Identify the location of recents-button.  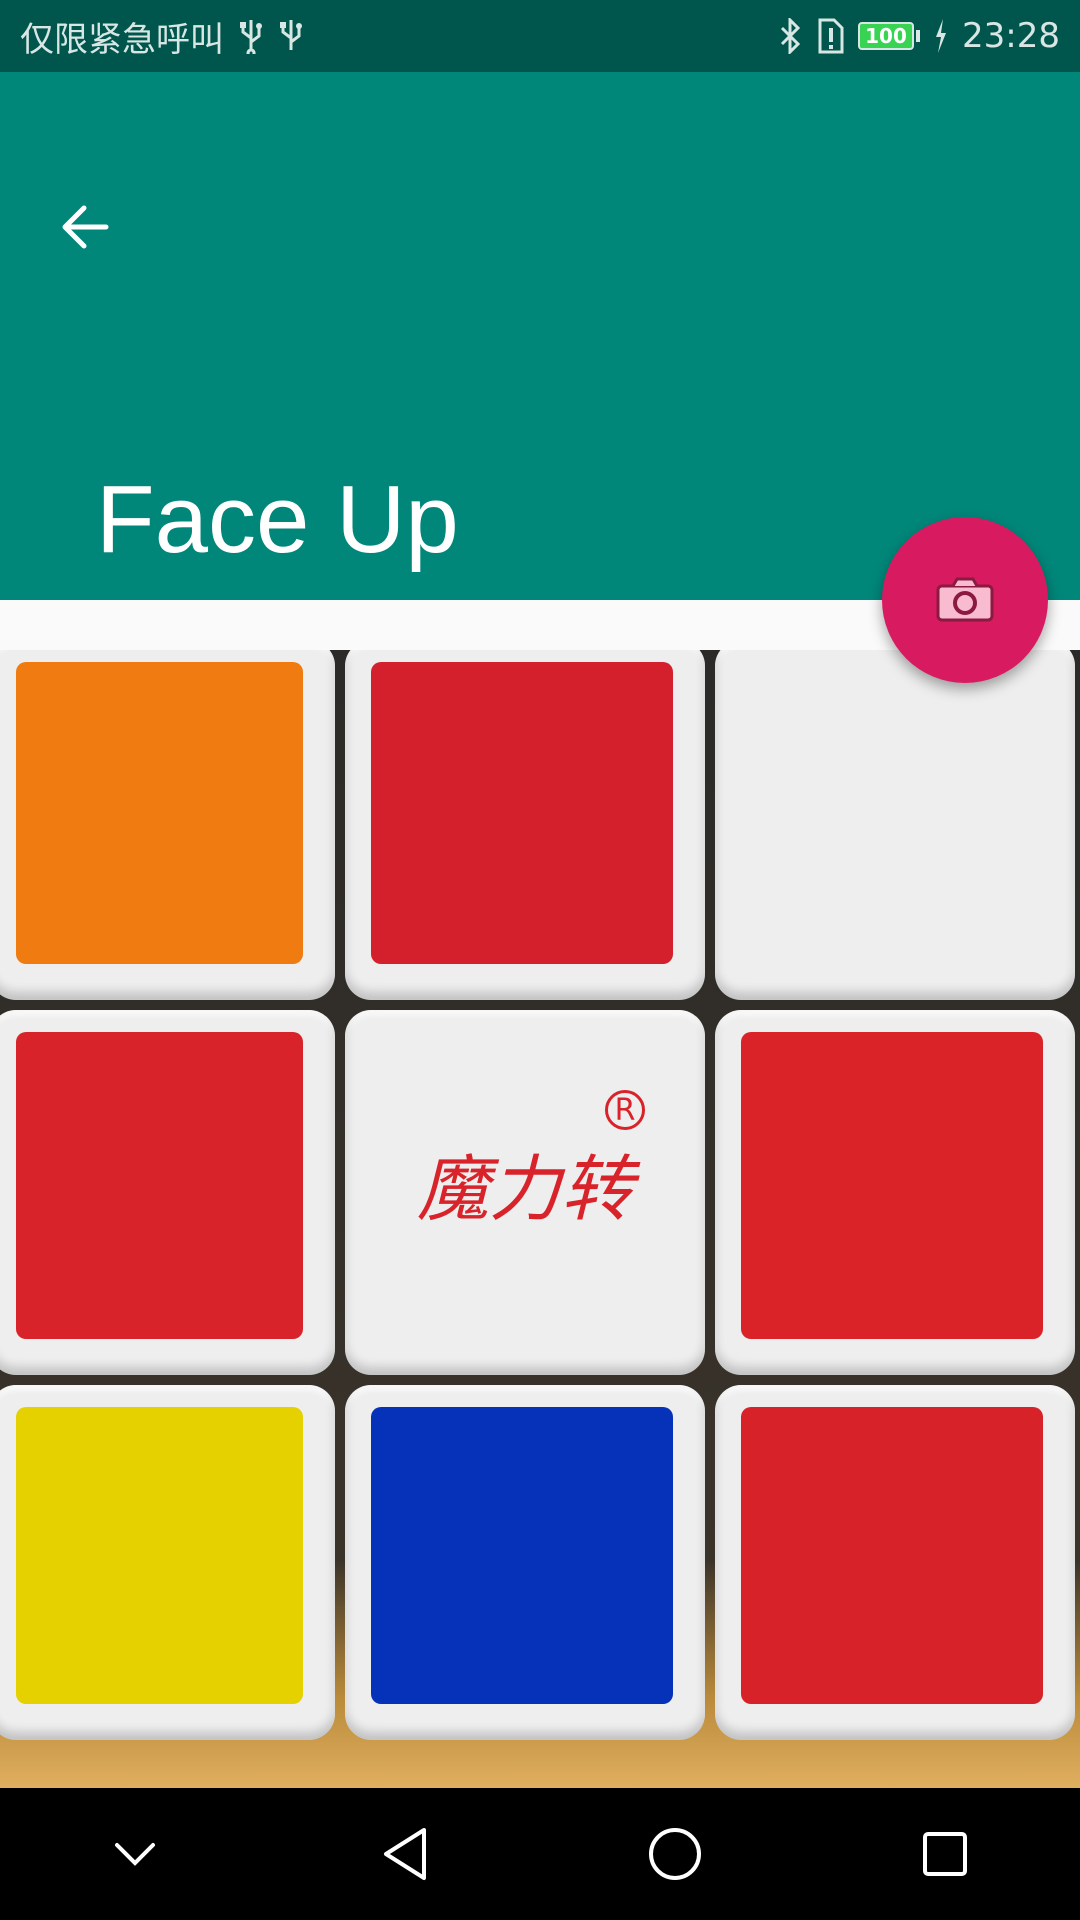
(945, 1854).